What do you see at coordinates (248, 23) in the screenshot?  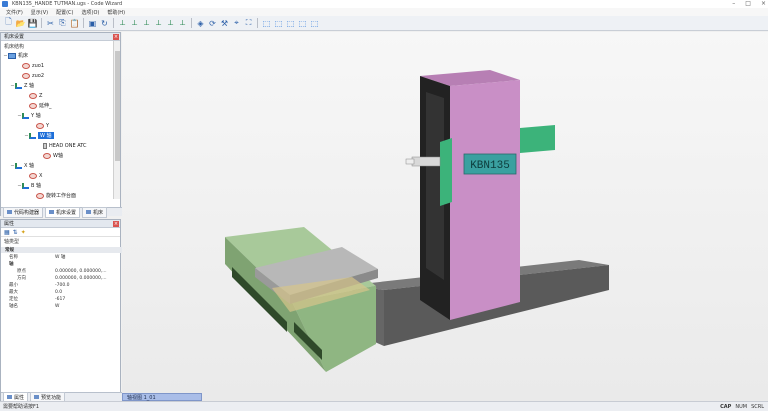 I see `fit-icon: ⛶` at bounding box center [248, 23].